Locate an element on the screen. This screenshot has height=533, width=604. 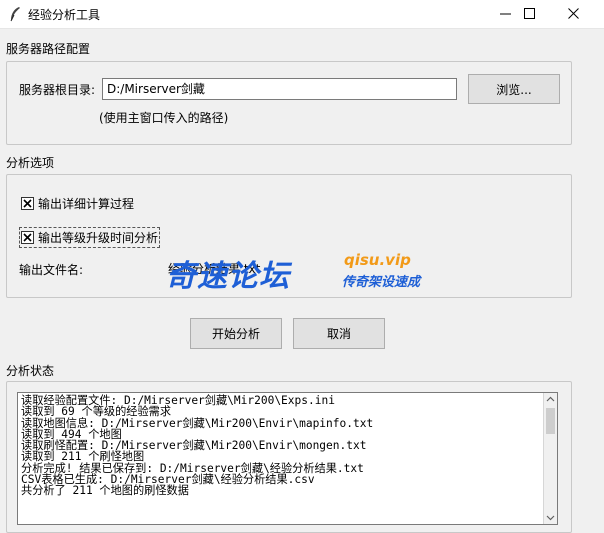
feather-app-icon is located at coordinates (15, 14).